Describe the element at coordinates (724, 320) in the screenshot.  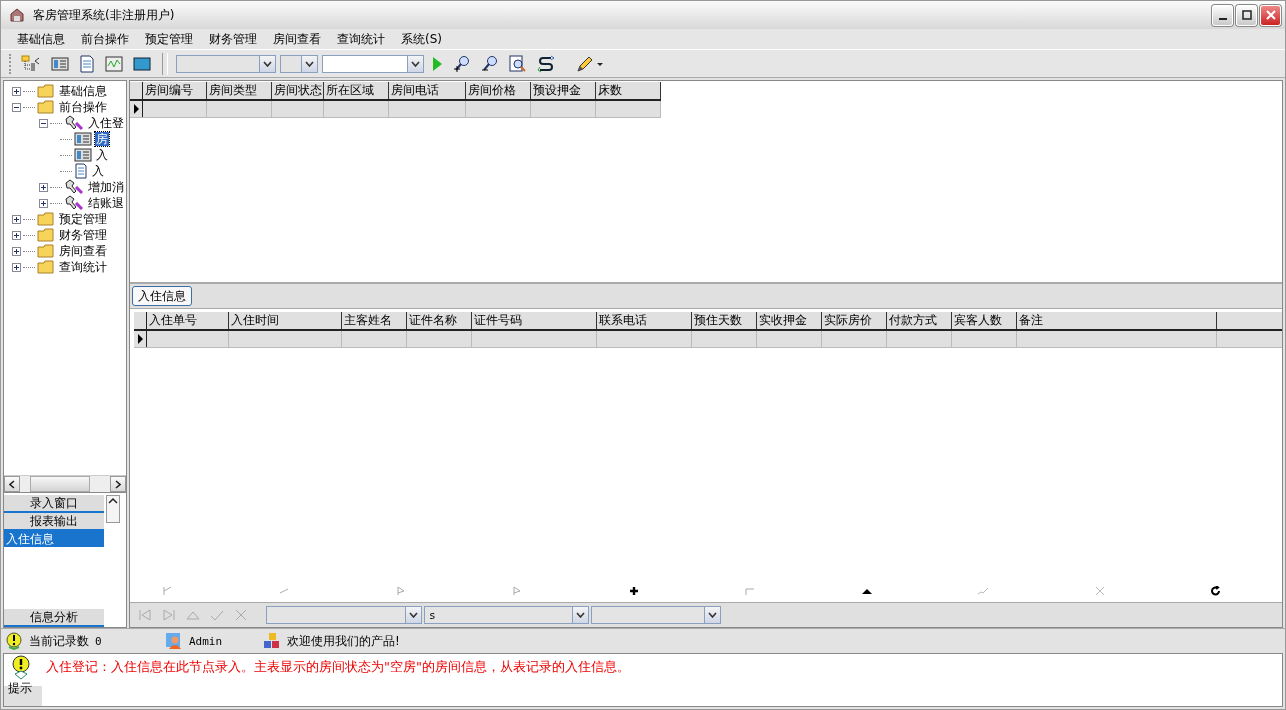
I see `column-header: 预住天数` at that location.